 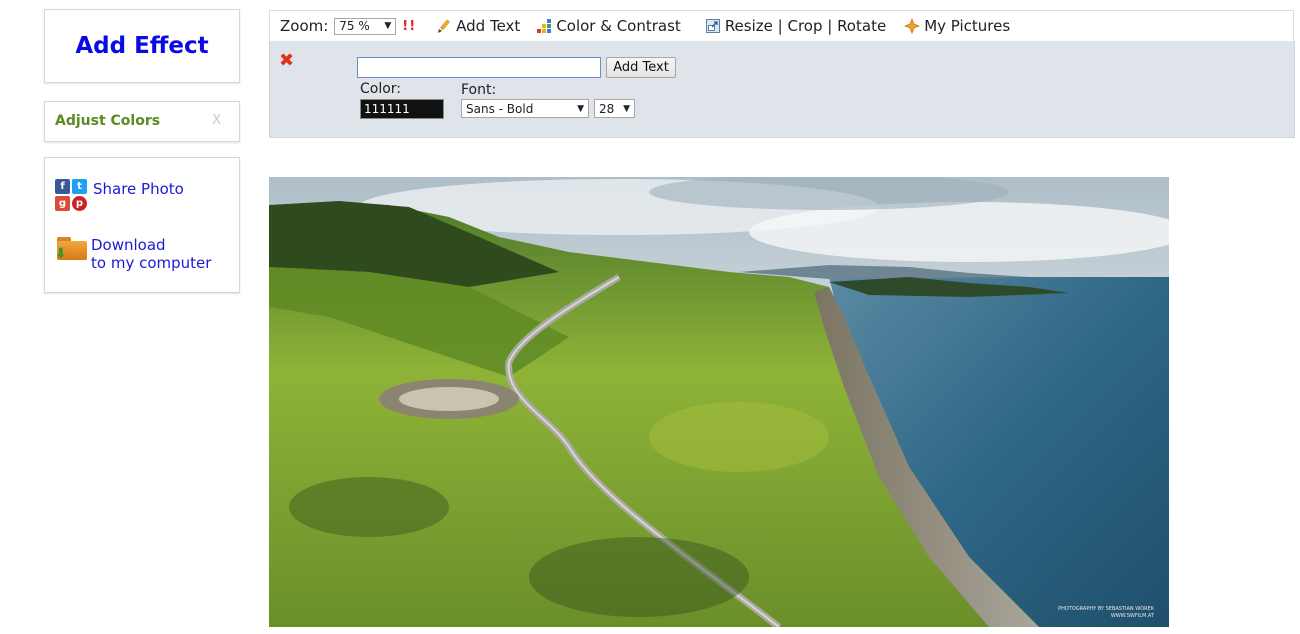 I want to click on font-size-value: 28, so click(x=607, y=108).